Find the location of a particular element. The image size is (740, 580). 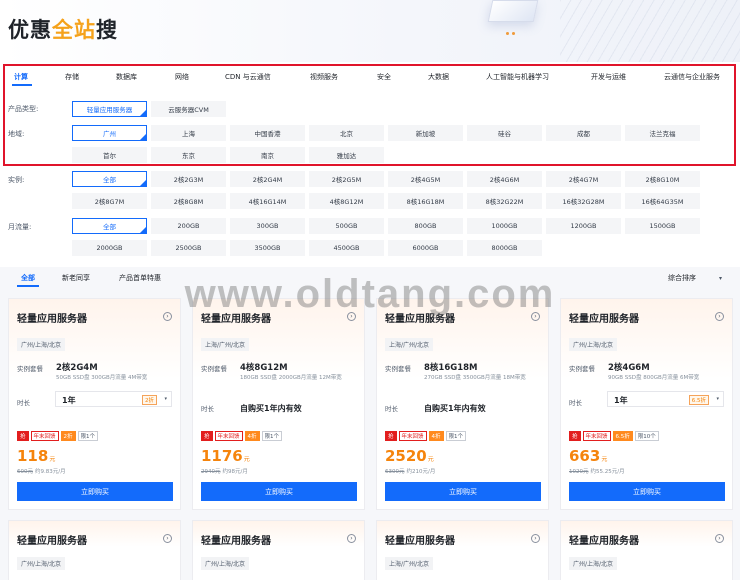

filter-traffic: 2000GB is located at coordinates (109, 248).